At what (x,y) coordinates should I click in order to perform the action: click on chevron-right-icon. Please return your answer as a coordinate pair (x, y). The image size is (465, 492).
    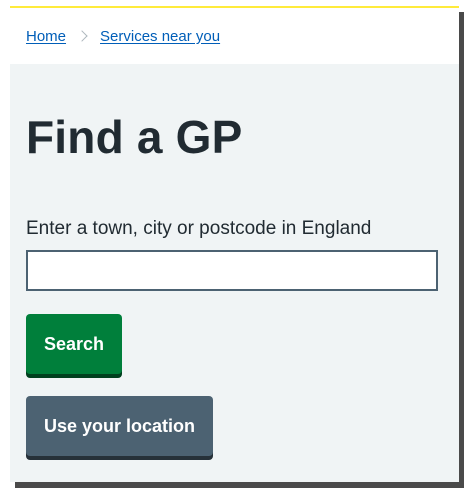
    Looking at the image, I should click on (82, 36).